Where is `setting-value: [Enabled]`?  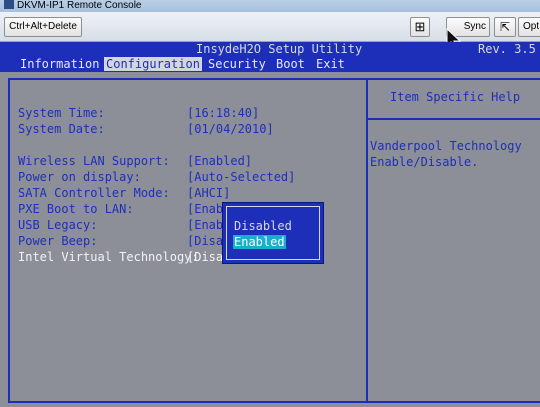
setting-value: [Enabled] is located at coordinates (219, 161).